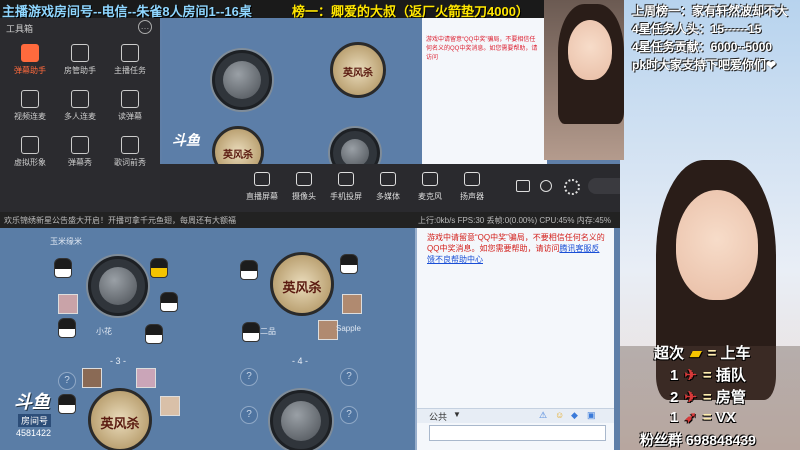  I want to click on tool-label: 主播任务, so click(130, 70).